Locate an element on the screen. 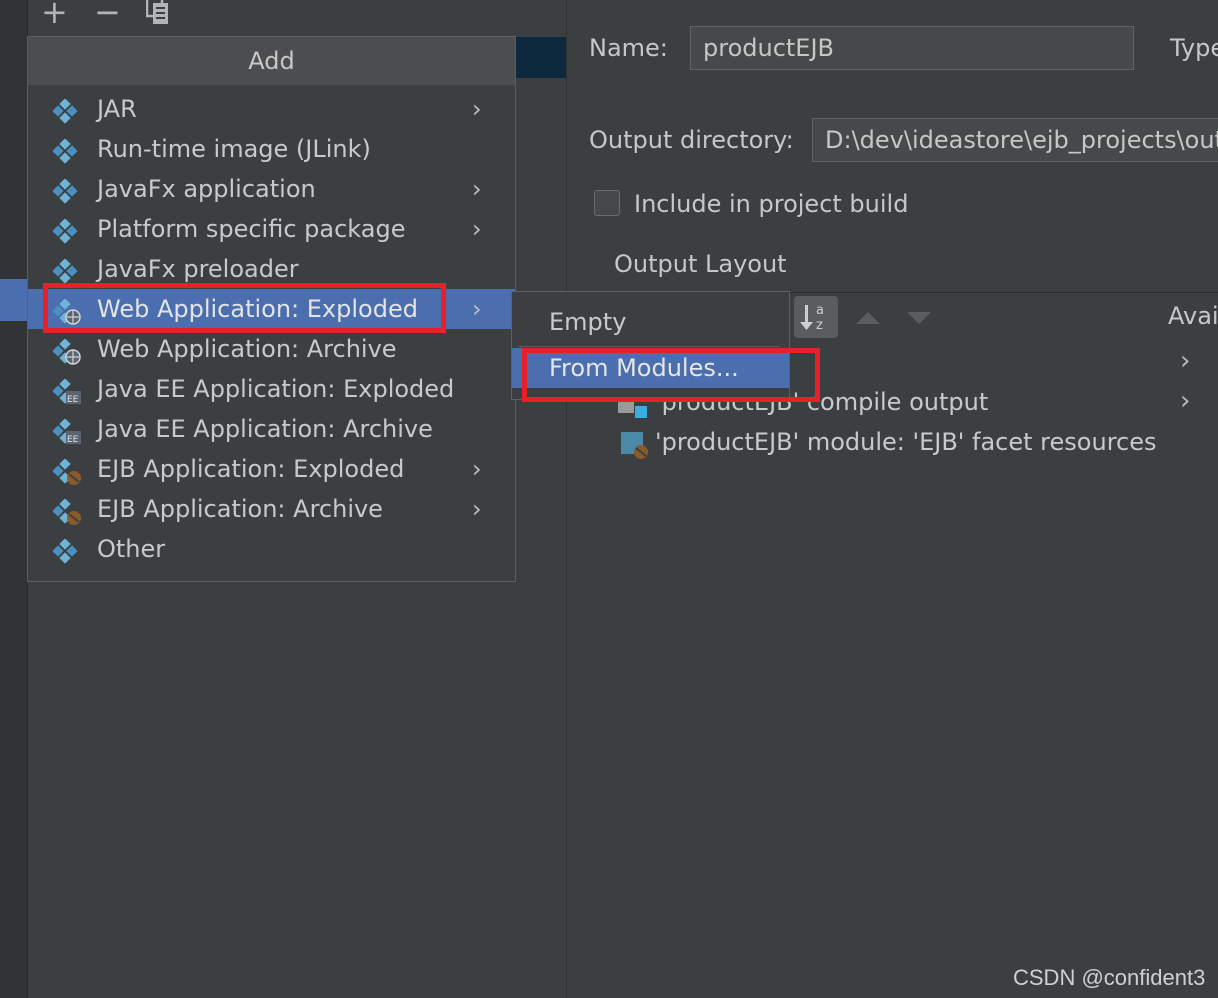 Image resolution: width=1218 pixels, height=998 pixels. type-label: Type is located at coordinates (1194, 48).